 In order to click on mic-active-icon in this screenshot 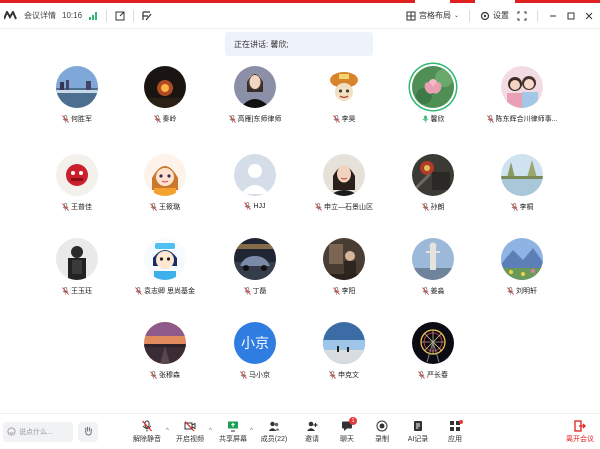, I will do `click(425, 119)`.